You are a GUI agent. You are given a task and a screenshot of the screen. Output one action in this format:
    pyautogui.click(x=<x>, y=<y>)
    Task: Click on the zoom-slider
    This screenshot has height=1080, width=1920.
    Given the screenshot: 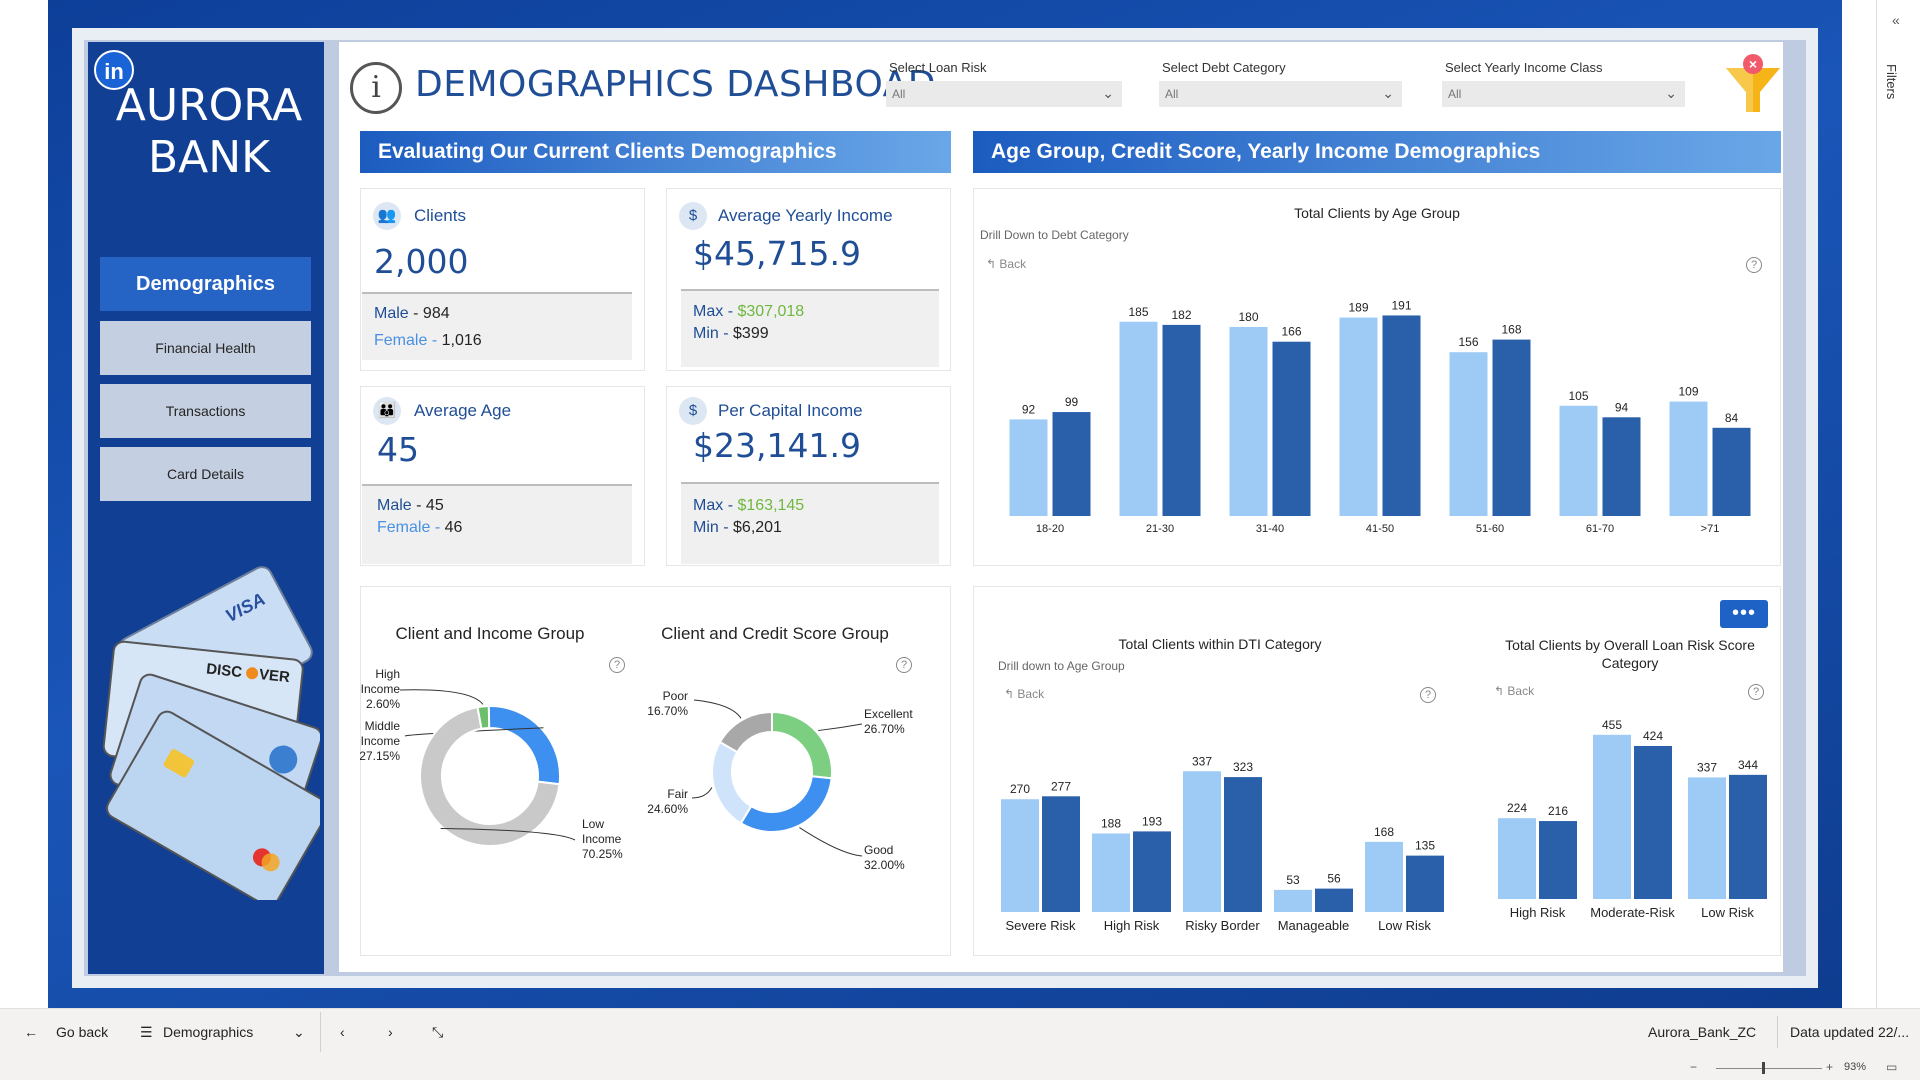 What is the action you would take?
    pyautogui.click(x=1769, y=1068)
    